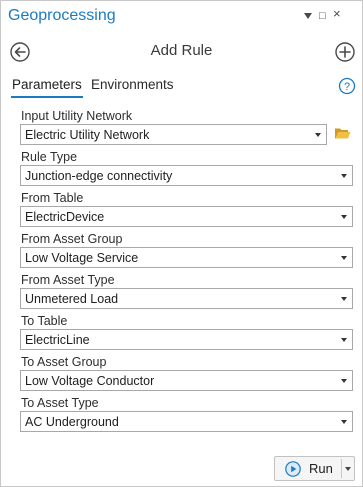  What do you see at coordinates (87, 135) in the screenshot?
I see `dropdown-value: Electric Utility Network` at bounding box center [87, 135].